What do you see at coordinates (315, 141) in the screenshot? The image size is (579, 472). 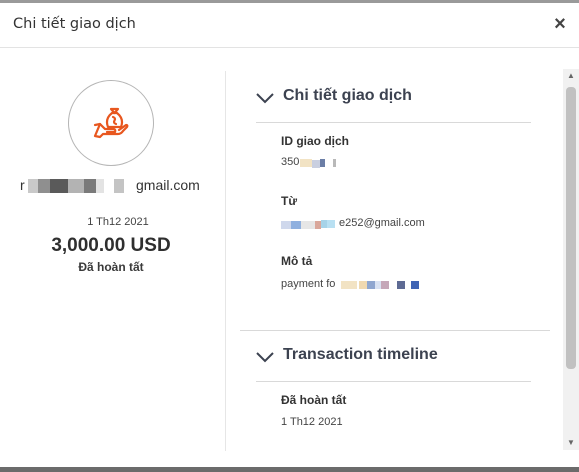 I see `transaction-id-label: ID giao dịch` at bounding box center [315, 141].